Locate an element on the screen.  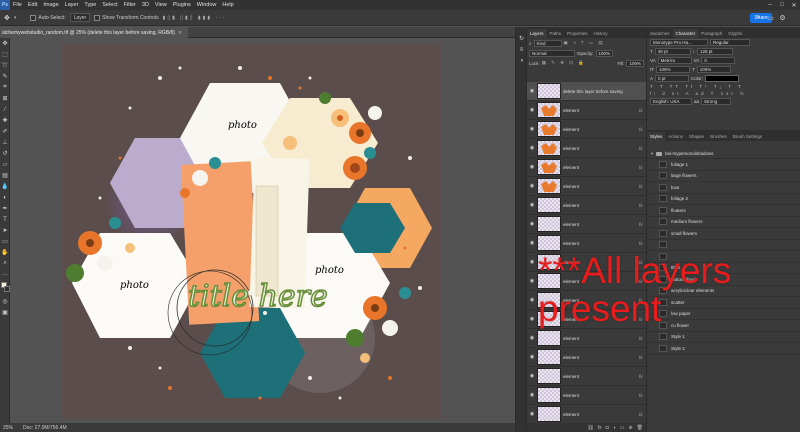
frame-tool-icon: ⊠ is located at coordinates (5, 98).